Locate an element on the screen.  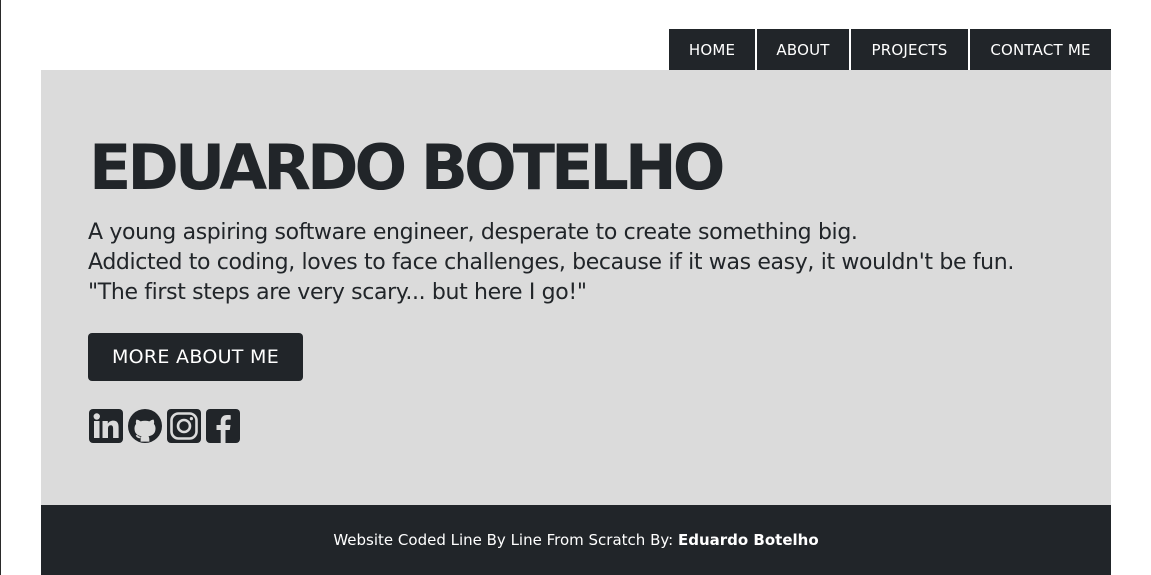
github-icon is located at coordinates (145, 426).